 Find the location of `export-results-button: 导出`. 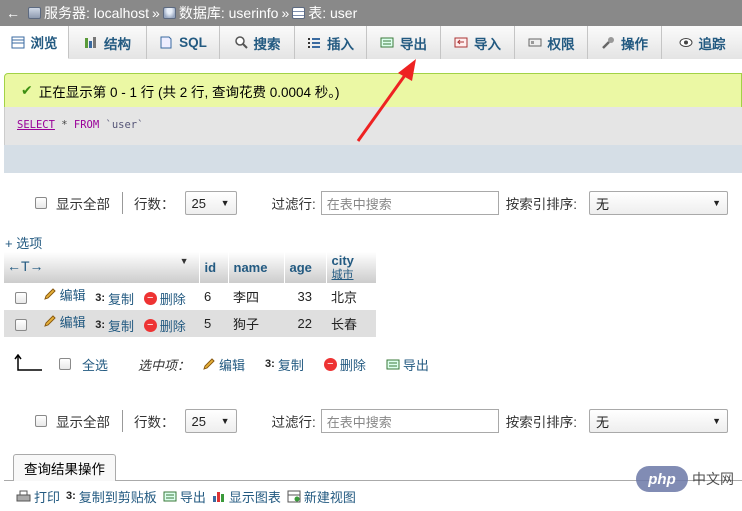

export-results-button: 导出 is located at coordinates (184, 496).